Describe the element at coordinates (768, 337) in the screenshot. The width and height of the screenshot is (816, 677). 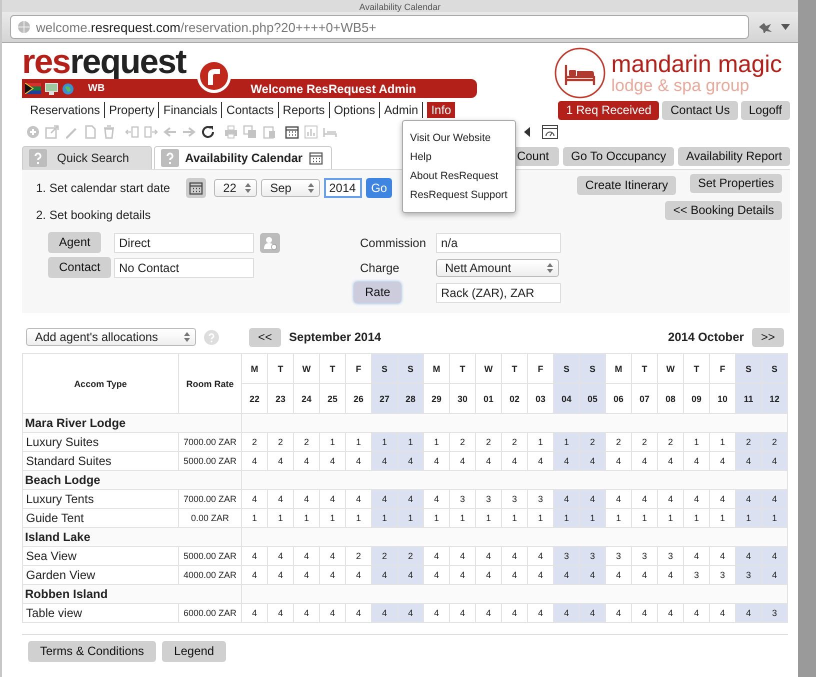
I see `next-month-button: >>` at that location.